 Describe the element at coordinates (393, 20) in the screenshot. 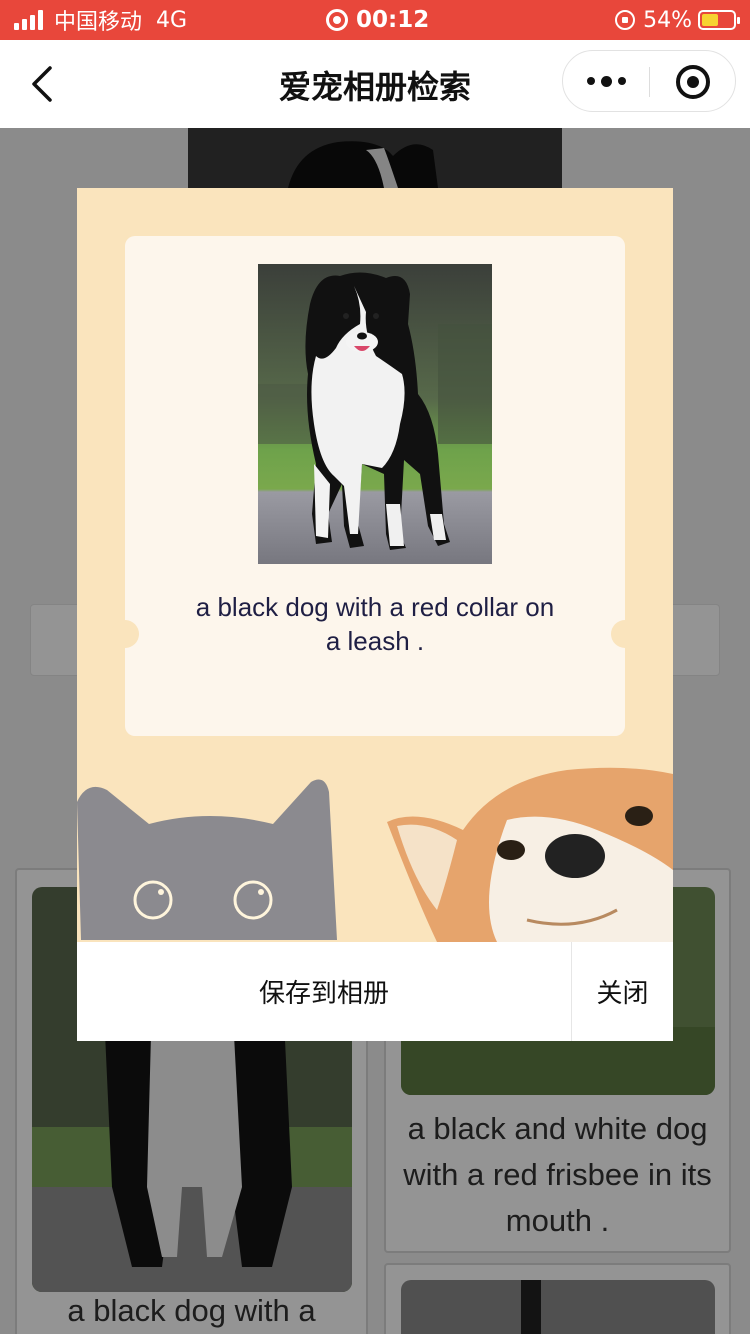

I see `clock: 00:12` at that location.